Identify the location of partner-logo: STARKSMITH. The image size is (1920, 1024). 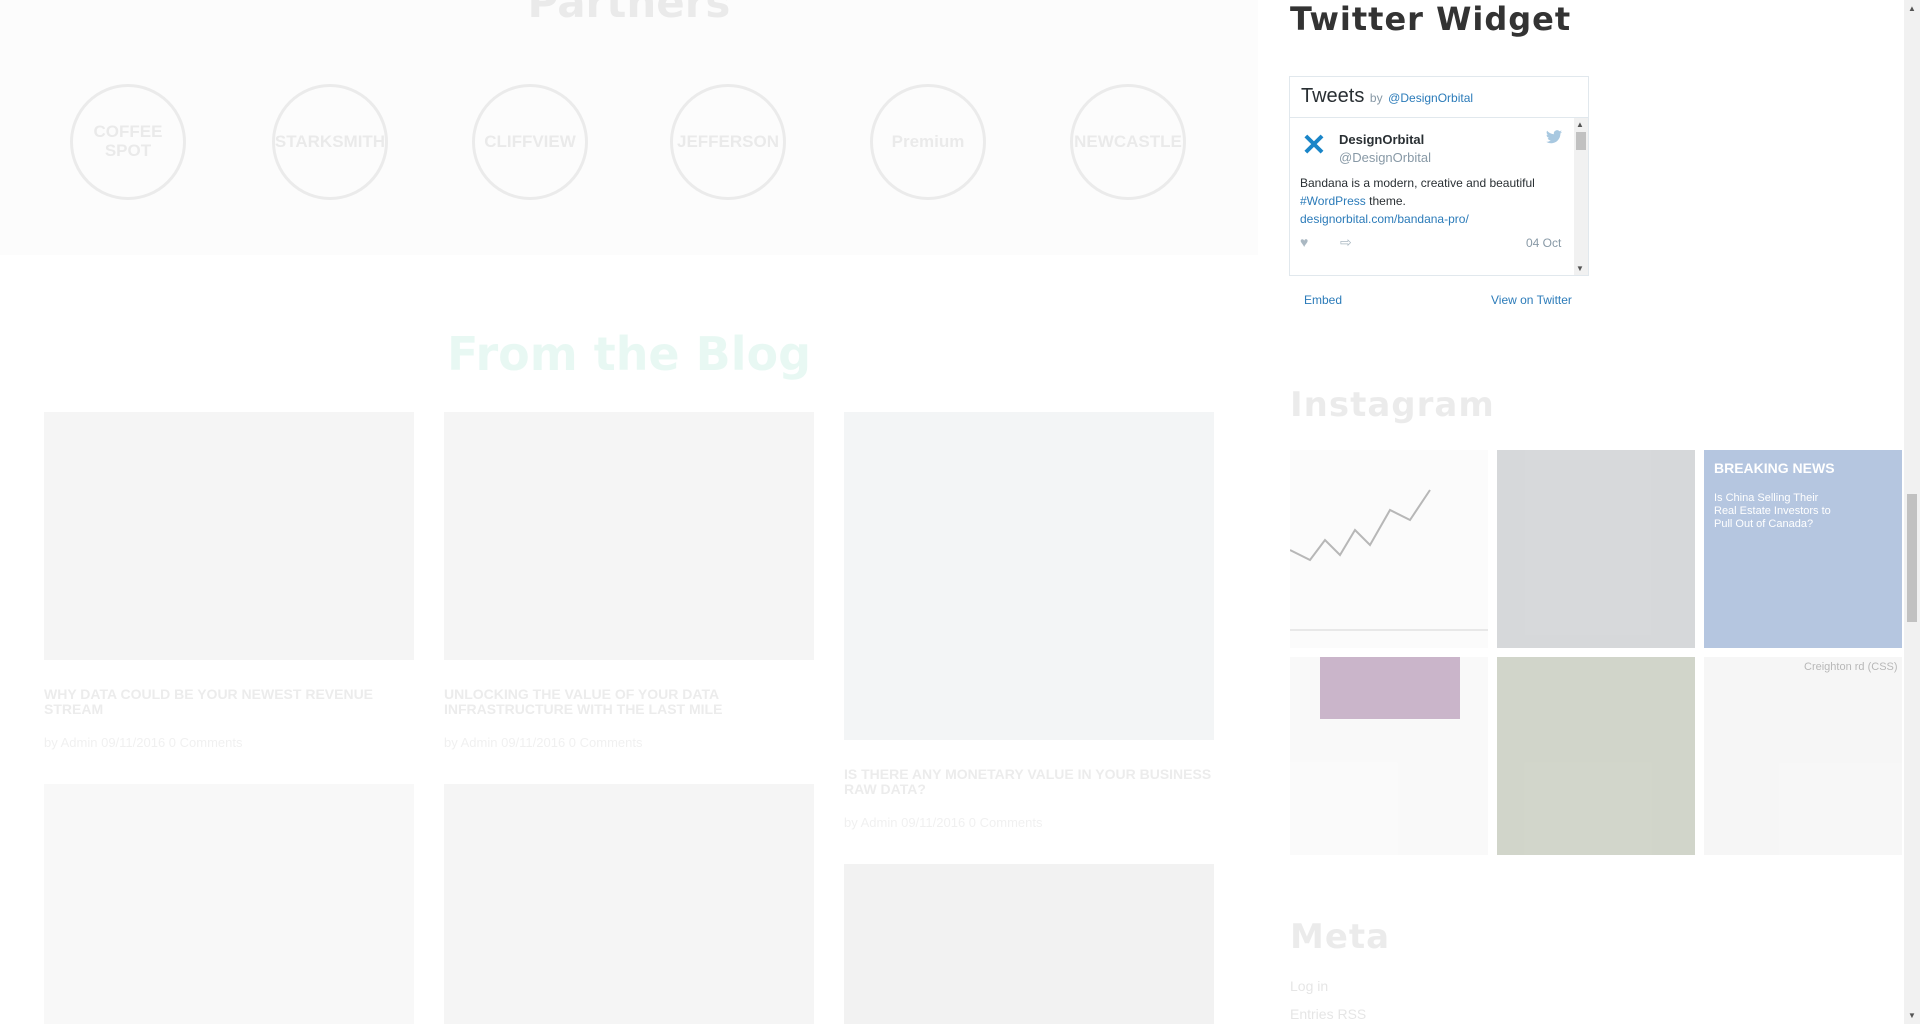
(330, 142).